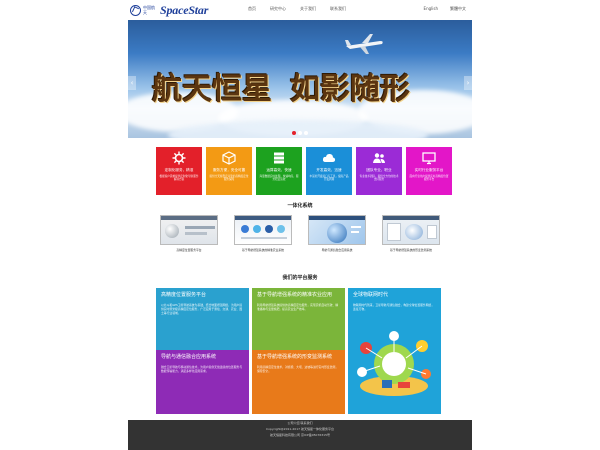 The image size is (600, 450). I want to click on nav-home: 首页, so click(252, 9).